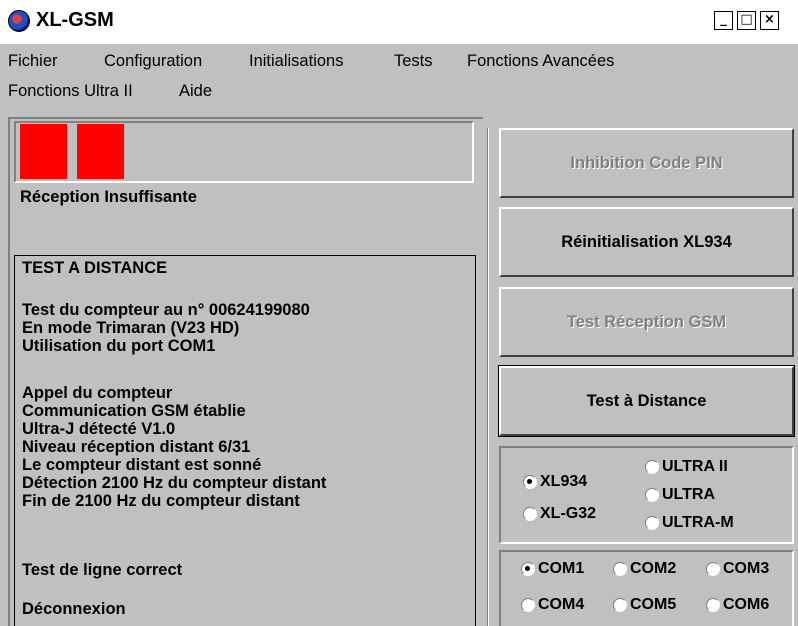 The width and height of the screenshot is (798, 626). Describe the element at coordinates (99, 429) in the screenshot. I see `log-line: Ultra-J détecté V1.0` at that location.